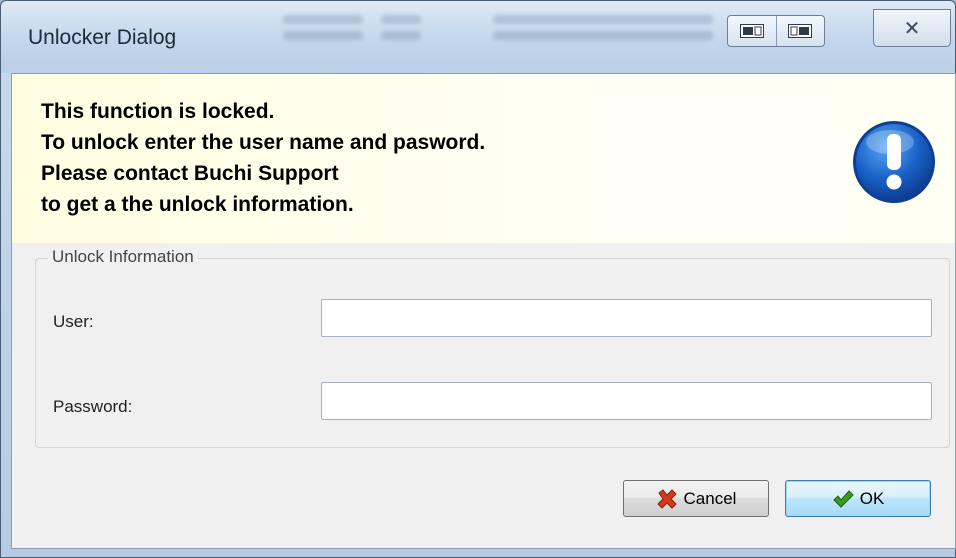 Image resolution: width=956 pixels, height=558 pixels. What do you see at coordinates (478, 37) in the screenshot?
I see `title-bar: Unlocker Dialog ✕` at bounding box center [478, 37].